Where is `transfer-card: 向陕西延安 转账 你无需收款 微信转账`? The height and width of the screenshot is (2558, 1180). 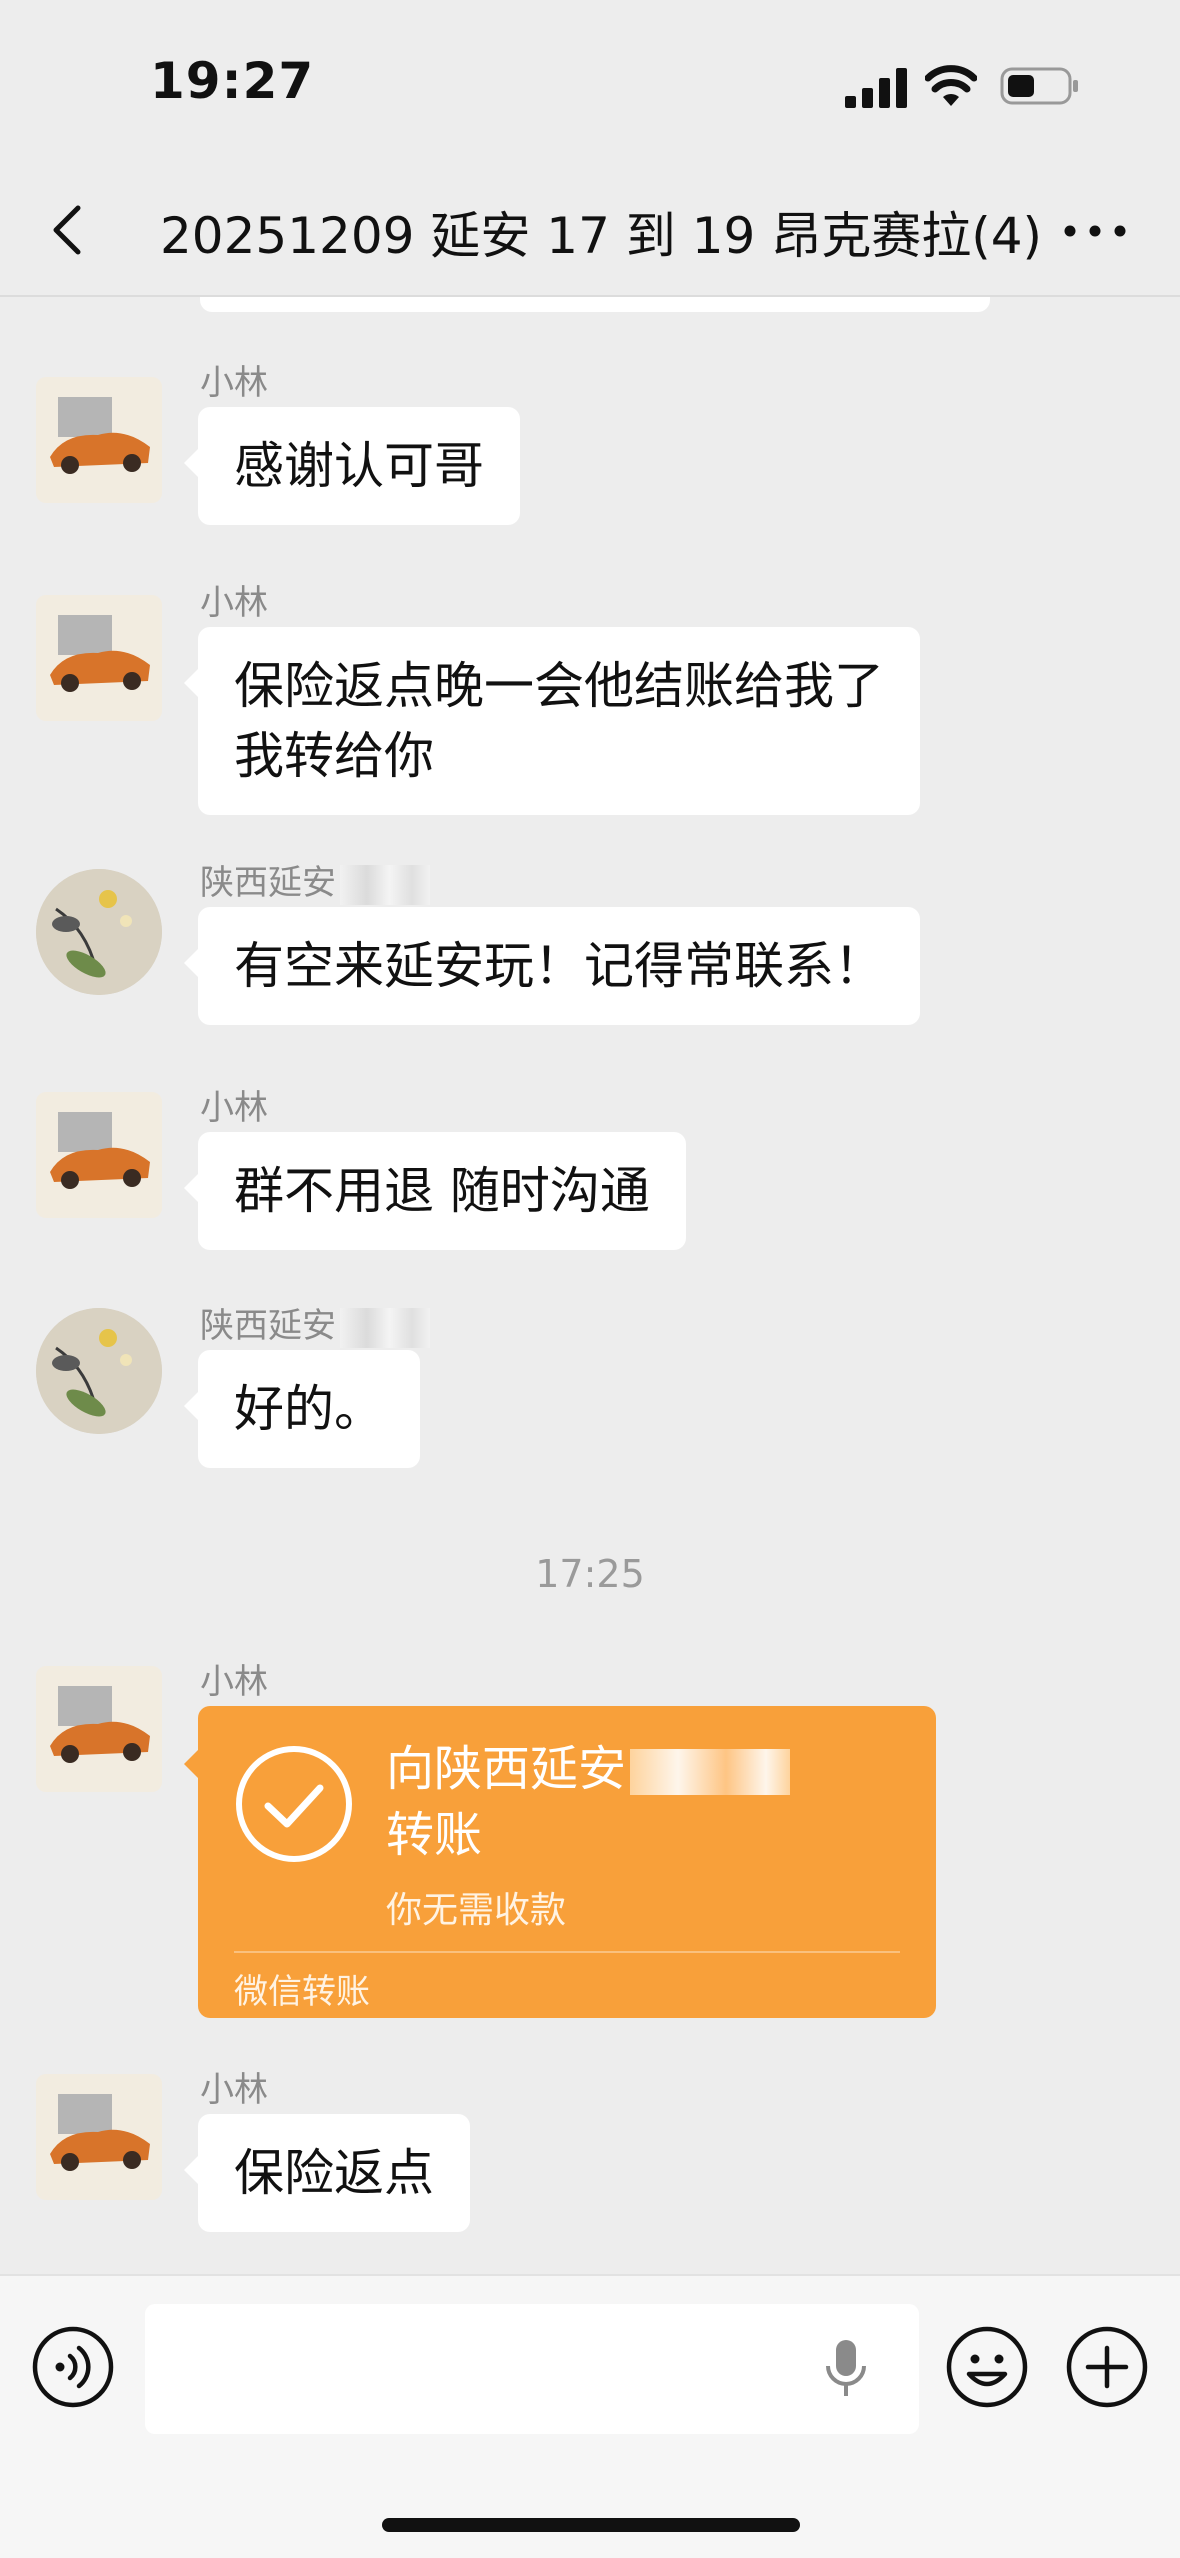
transfer-card: 向陕西延安 转账 你无需收款 微信转账 is located at coordinates (560, 1862).